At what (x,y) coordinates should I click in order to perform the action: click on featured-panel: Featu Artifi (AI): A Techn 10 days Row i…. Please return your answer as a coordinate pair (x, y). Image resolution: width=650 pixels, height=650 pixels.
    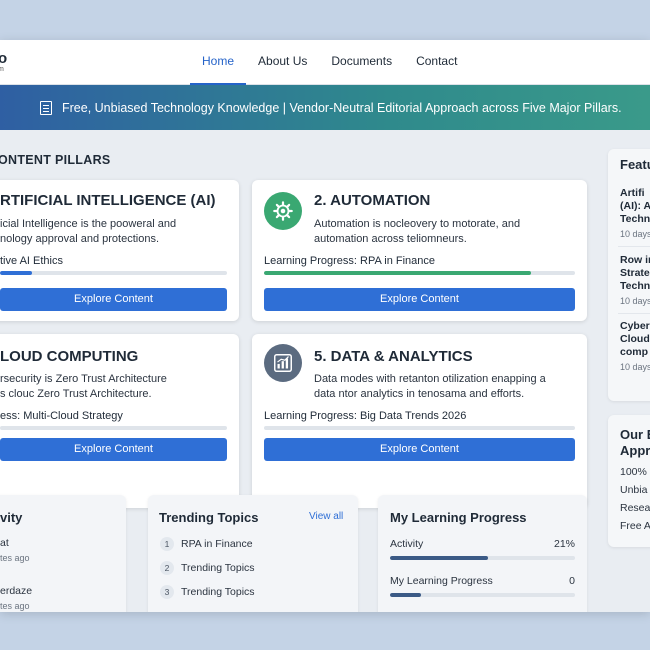
    Looking at the image, I should click on (629, 275).